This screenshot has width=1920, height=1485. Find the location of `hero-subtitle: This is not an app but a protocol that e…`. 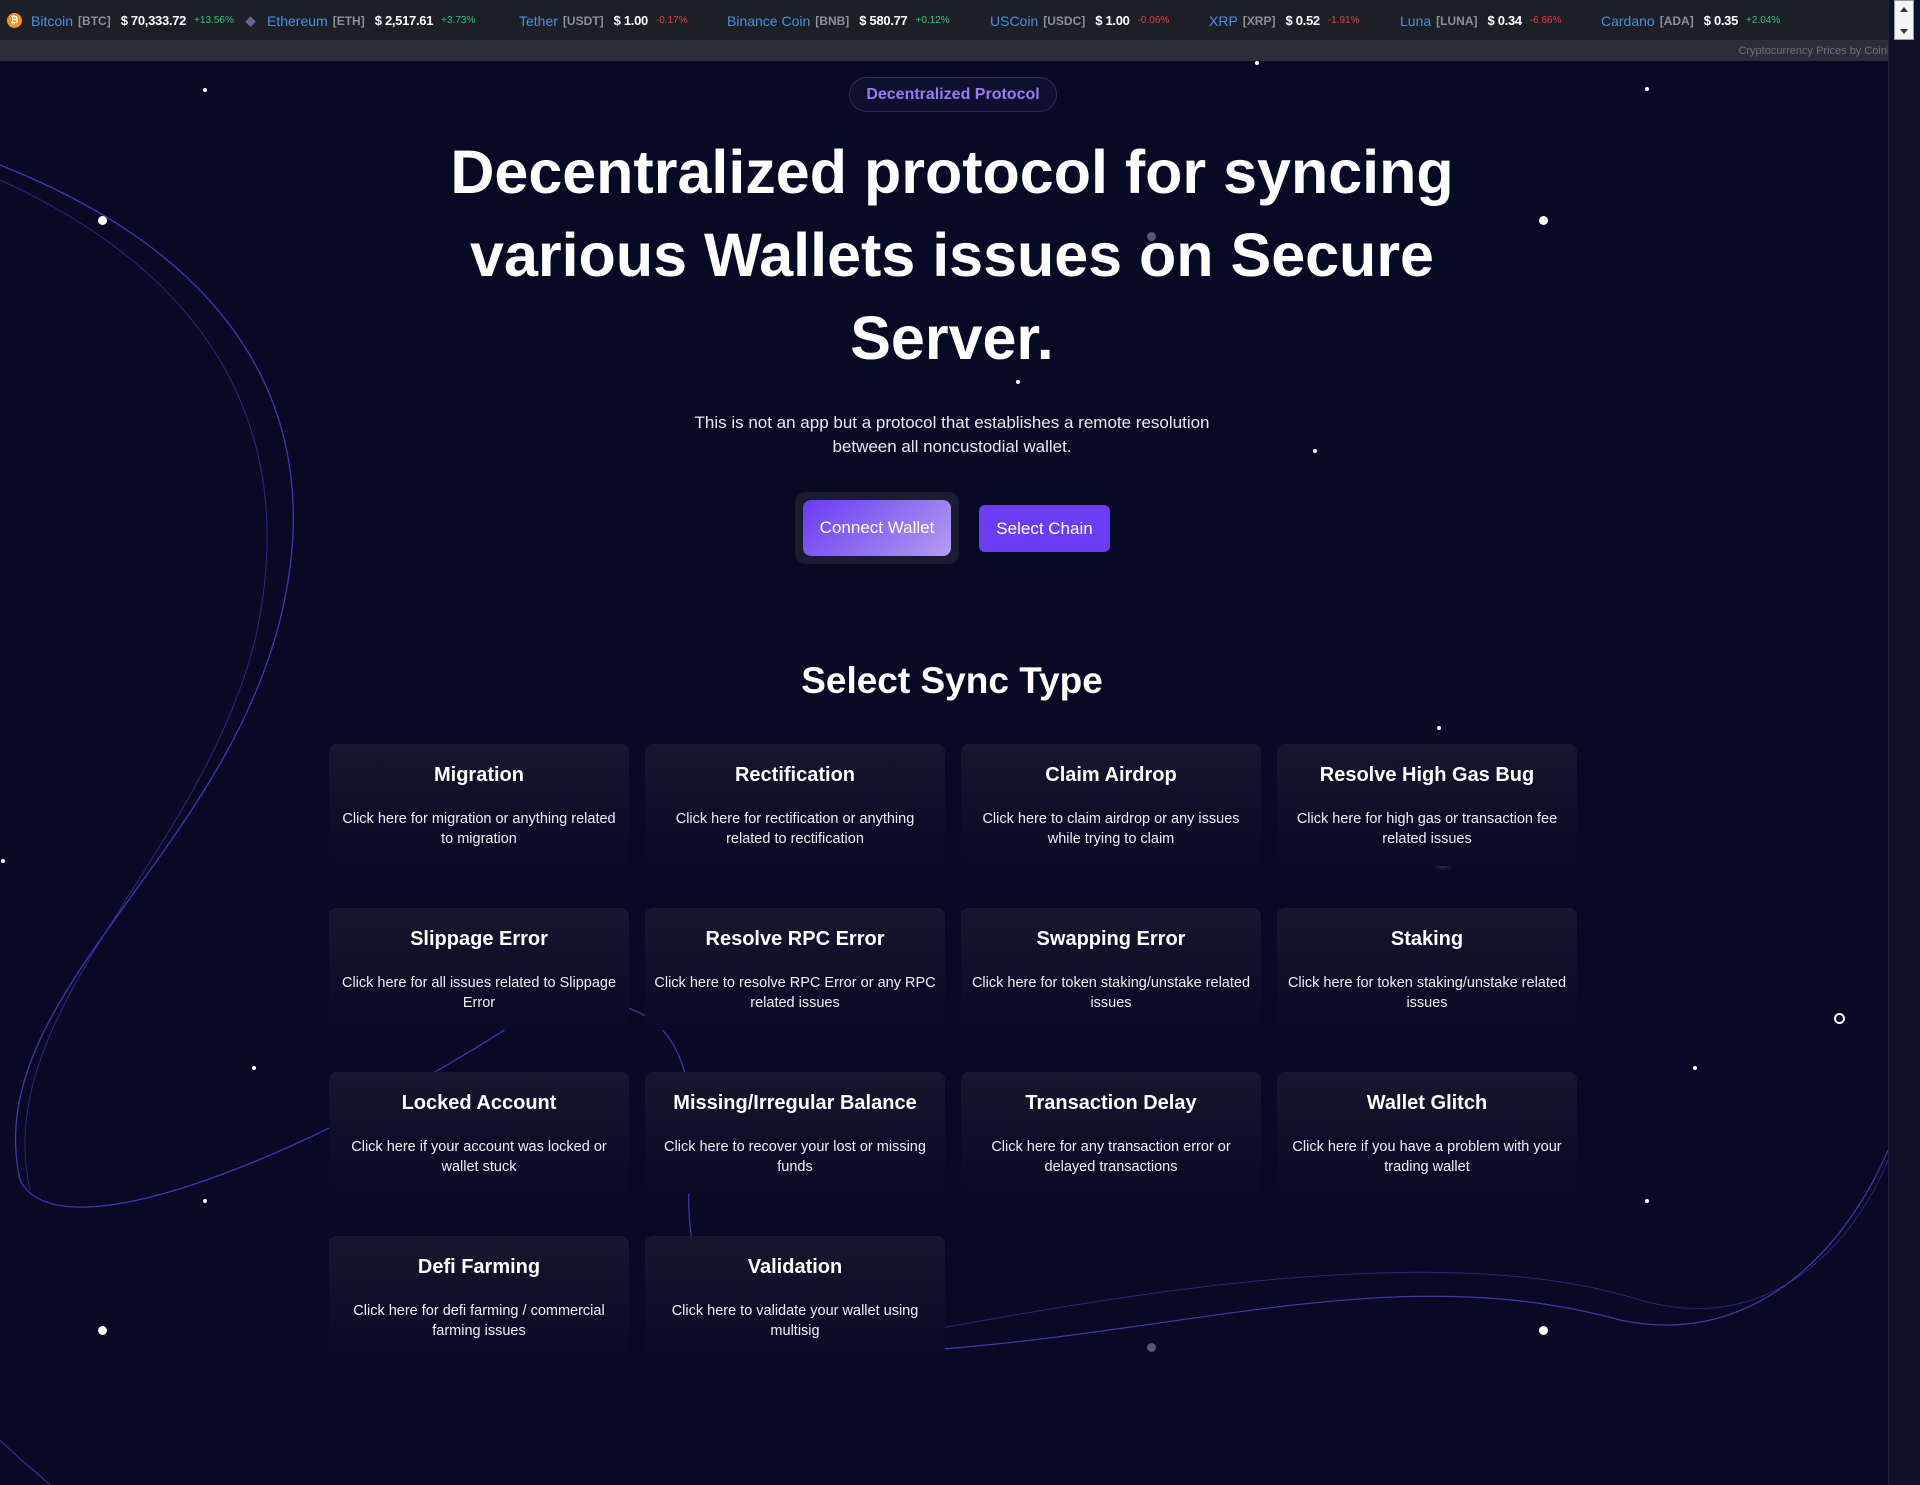

hero-subtitle: This is not an app but a protocol that e… is located at coordinates (952, 434).